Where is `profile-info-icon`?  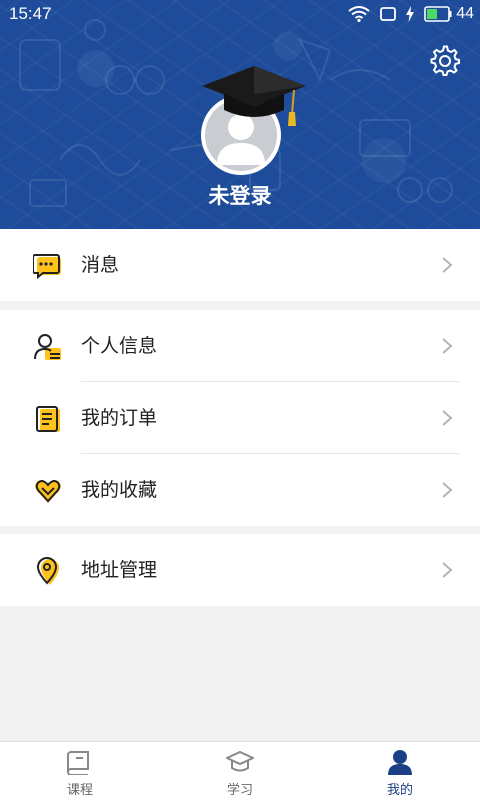 profile-info-icon is located at coordinates (47, 347).